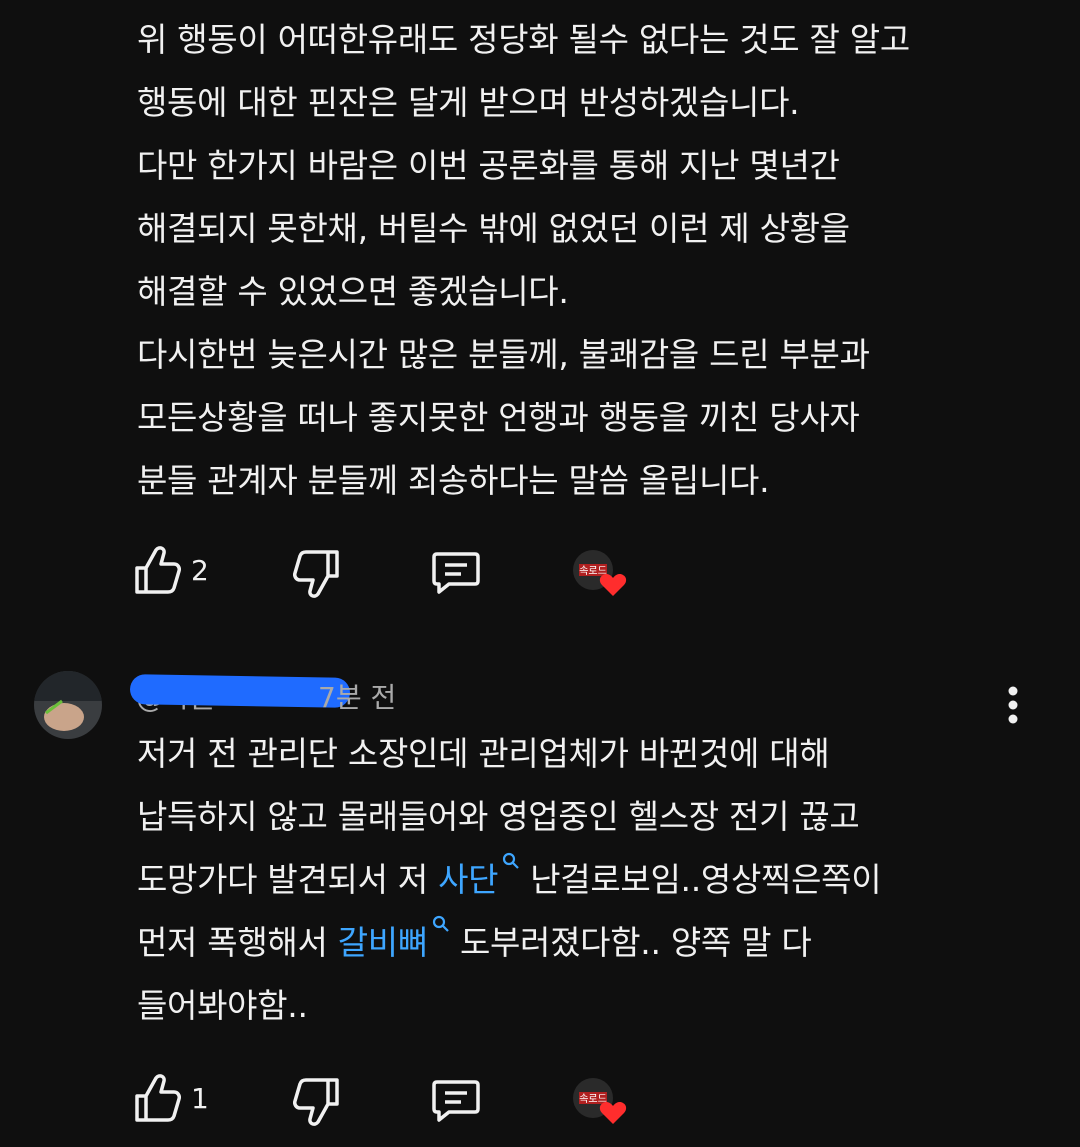  What do you see at coordinates (1013, 705) in the screenshot?
I see `kebab-menu-icon` at bounding box center [1013, 705].